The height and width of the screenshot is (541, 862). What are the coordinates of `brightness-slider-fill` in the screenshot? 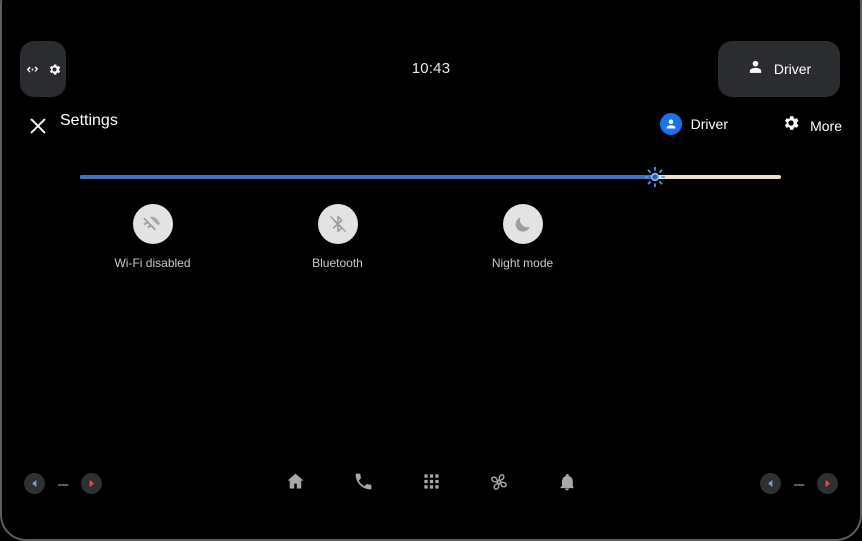 It's located at (367, 177).